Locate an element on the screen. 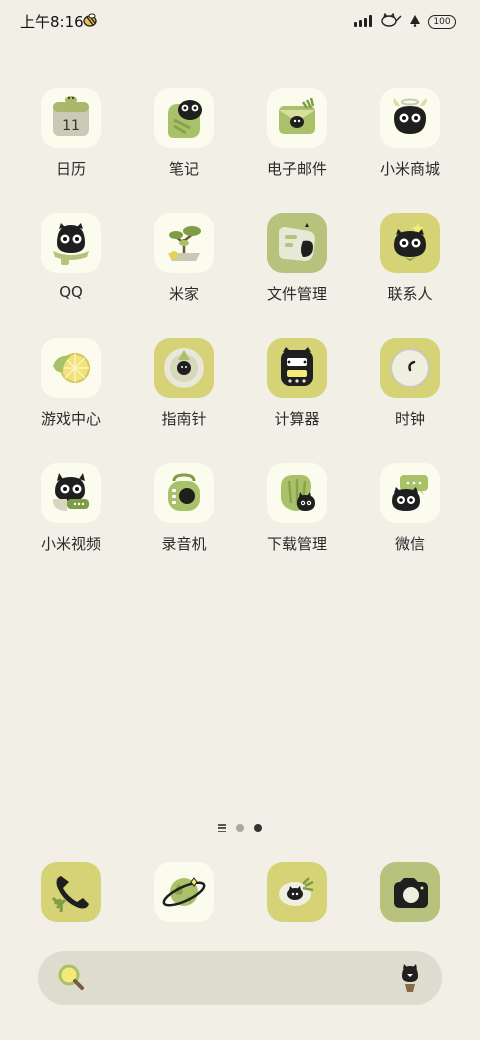 This screenshot has width=480, height=1040. app-label: 微信 is located at coordinates (409, 544).